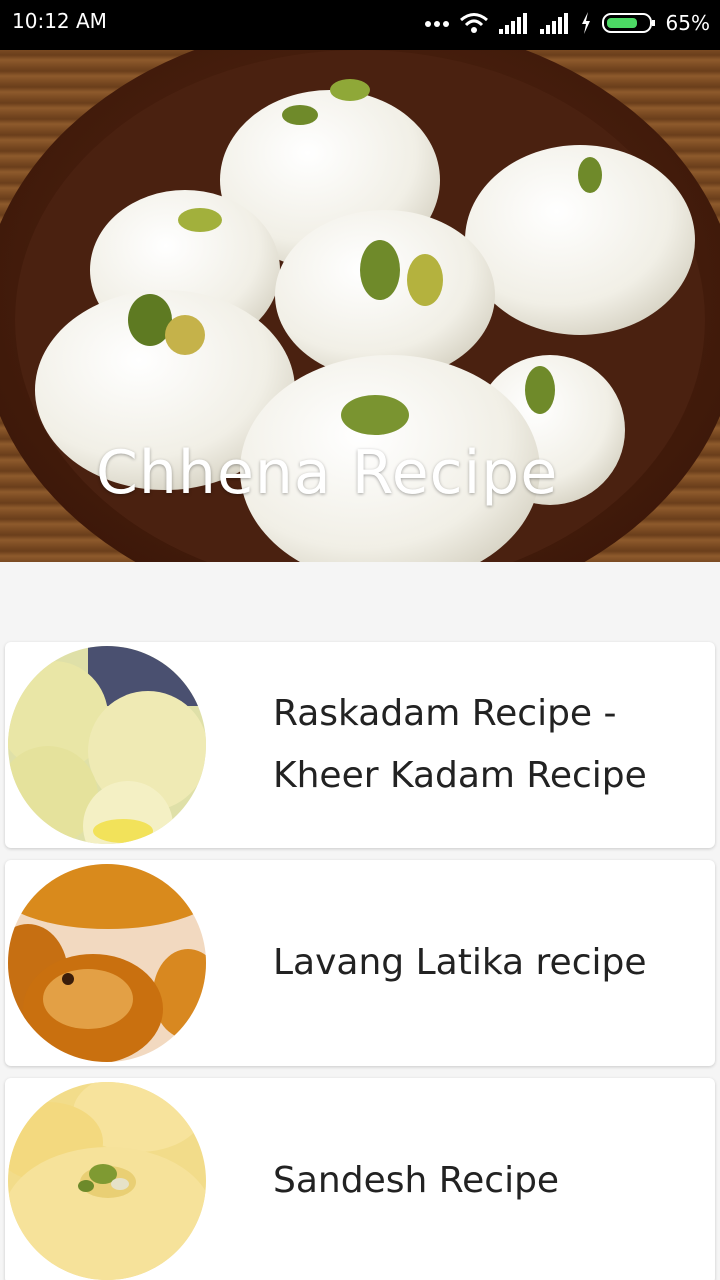  Describe the element at coordinates (360, 25) in the screenshot. I see `status-bar: 10:12 AM 65%` at that location.